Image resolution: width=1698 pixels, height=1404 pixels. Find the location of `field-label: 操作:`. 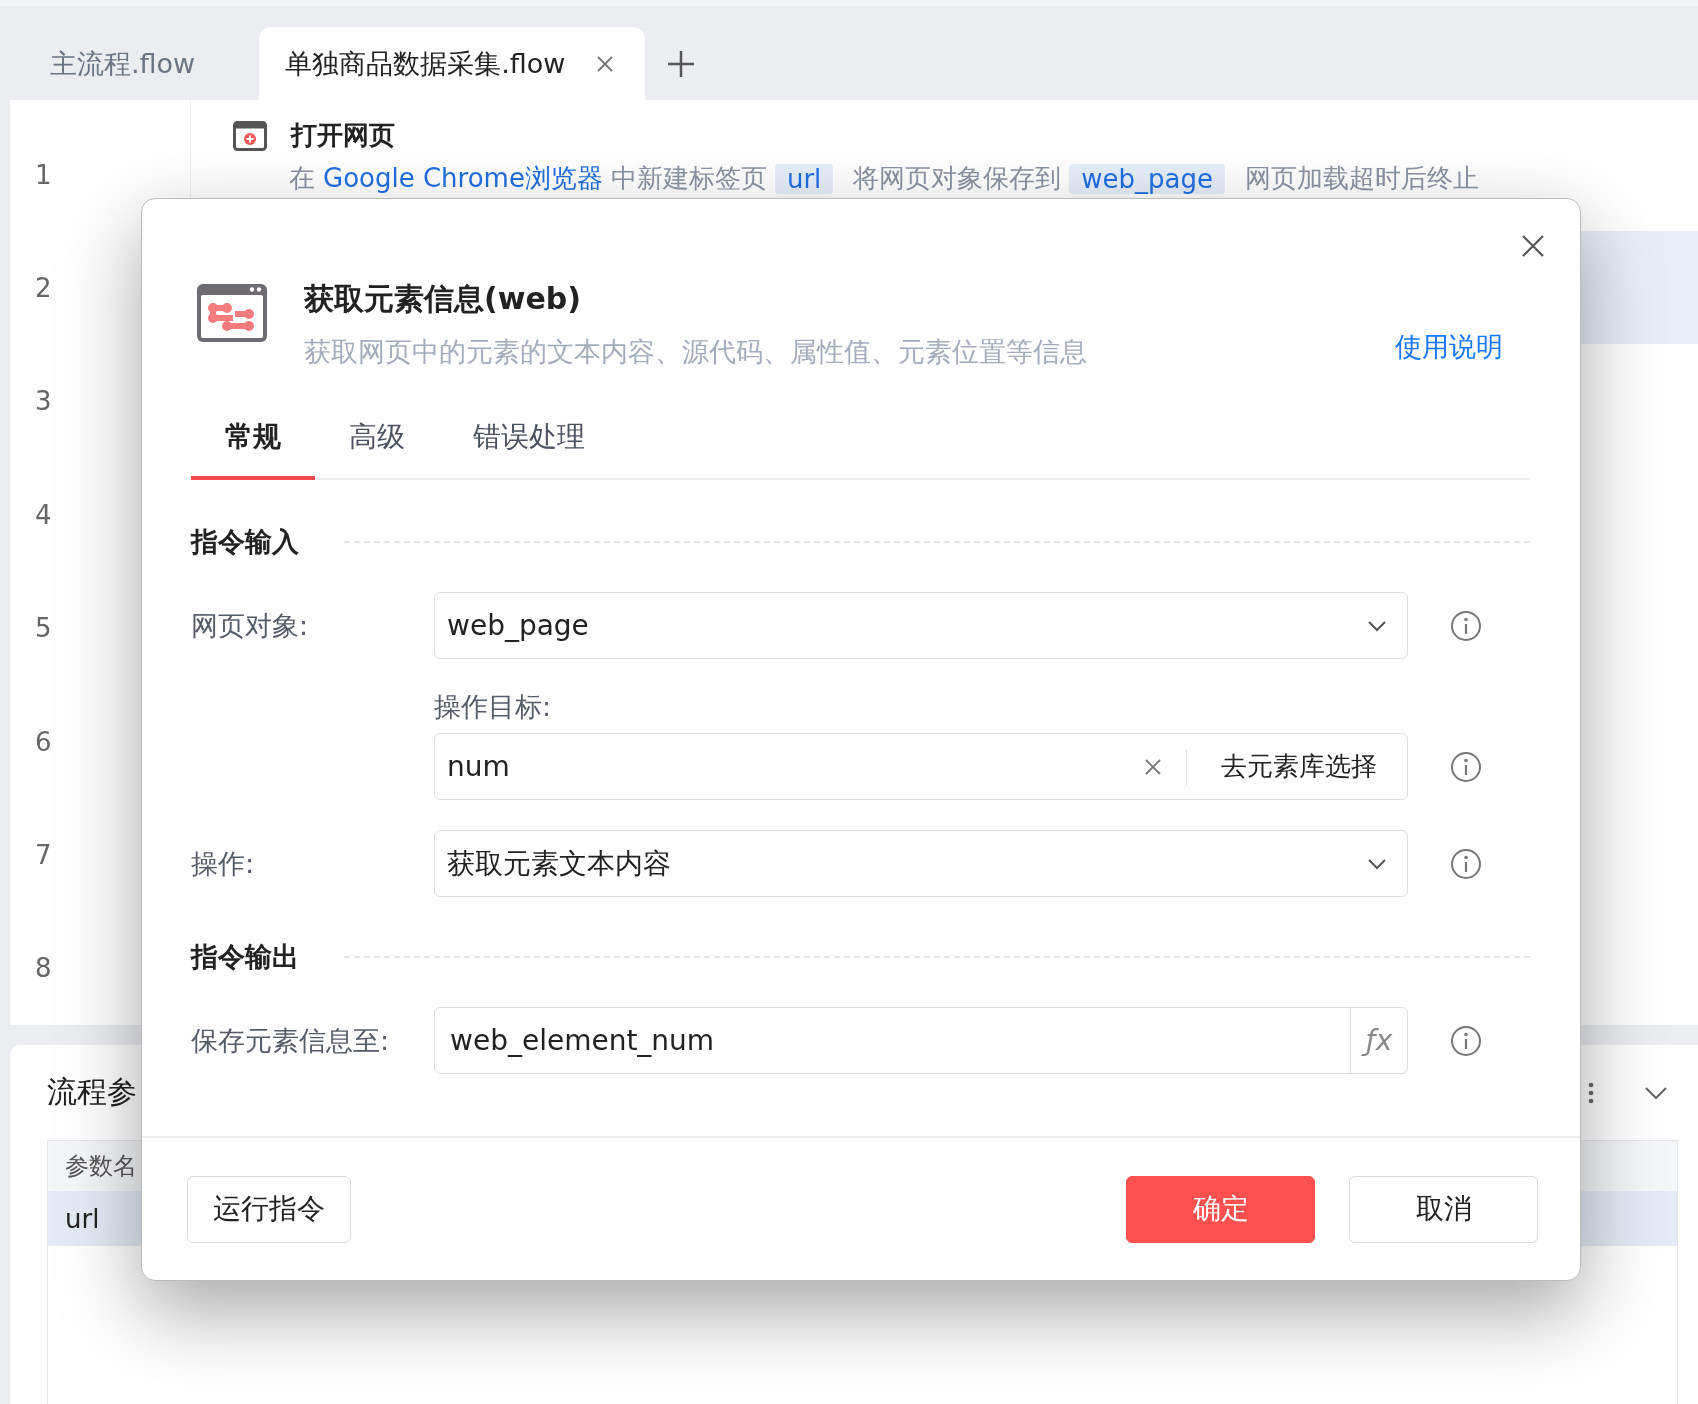

field-label: 操作: is located at coordinates (223, 863).